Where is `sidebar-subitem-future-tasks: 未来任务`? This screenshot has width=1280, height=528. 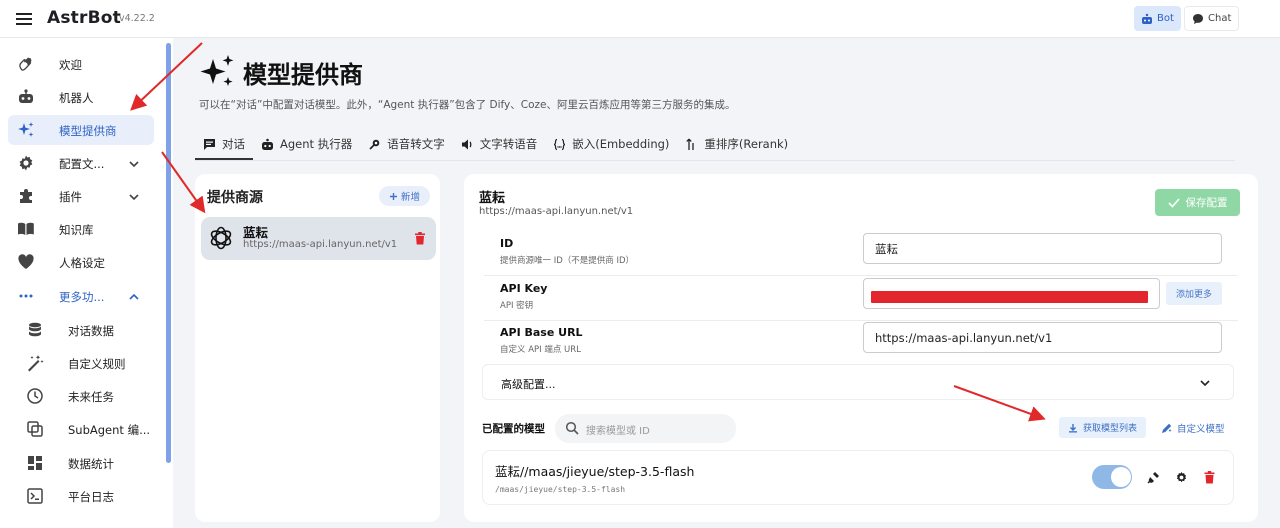 sidebar-subitem-future-tasks: 未来任务 is located at coordinates (81, 396).